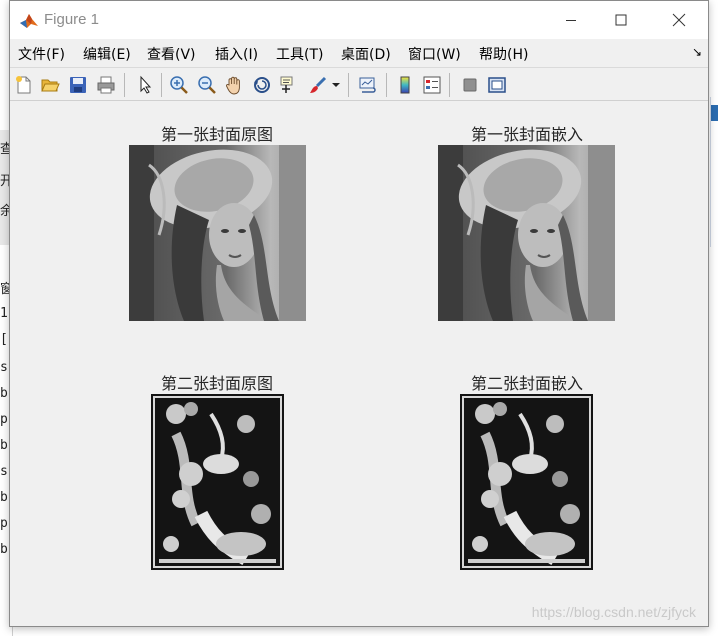 This screenshot has width=718, height=636. What do you see at coordinates (41, 54) in the screenshot?
I see `menu-file: 文件(F)` at bounding box center [41, 54].